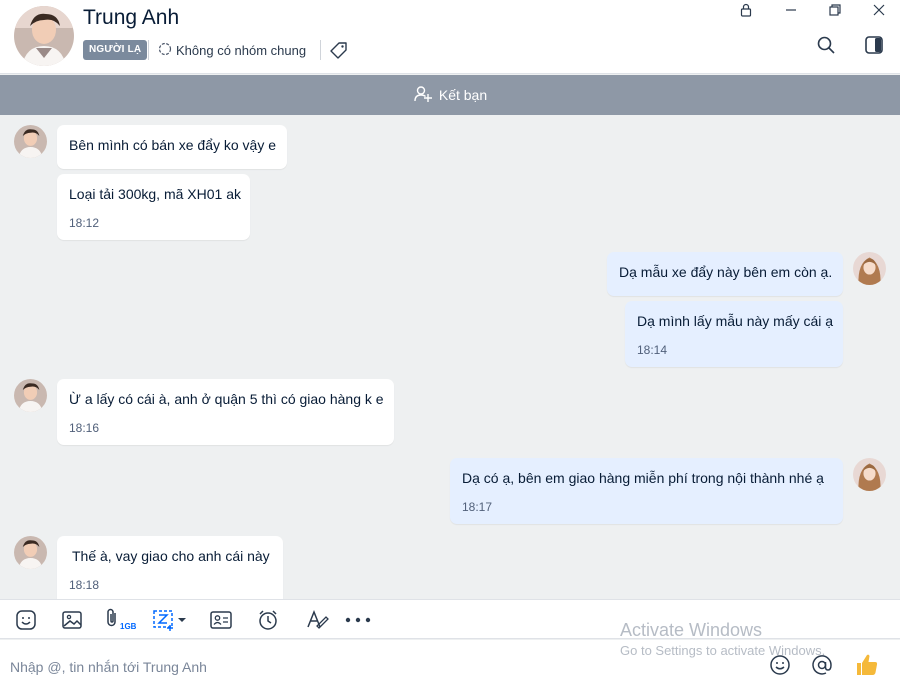 This screenshot has height=692, width=900. What do you see at coordinates (826, 45) in the screenshot?
I see `search-icon` at bounding box center [826, 45].